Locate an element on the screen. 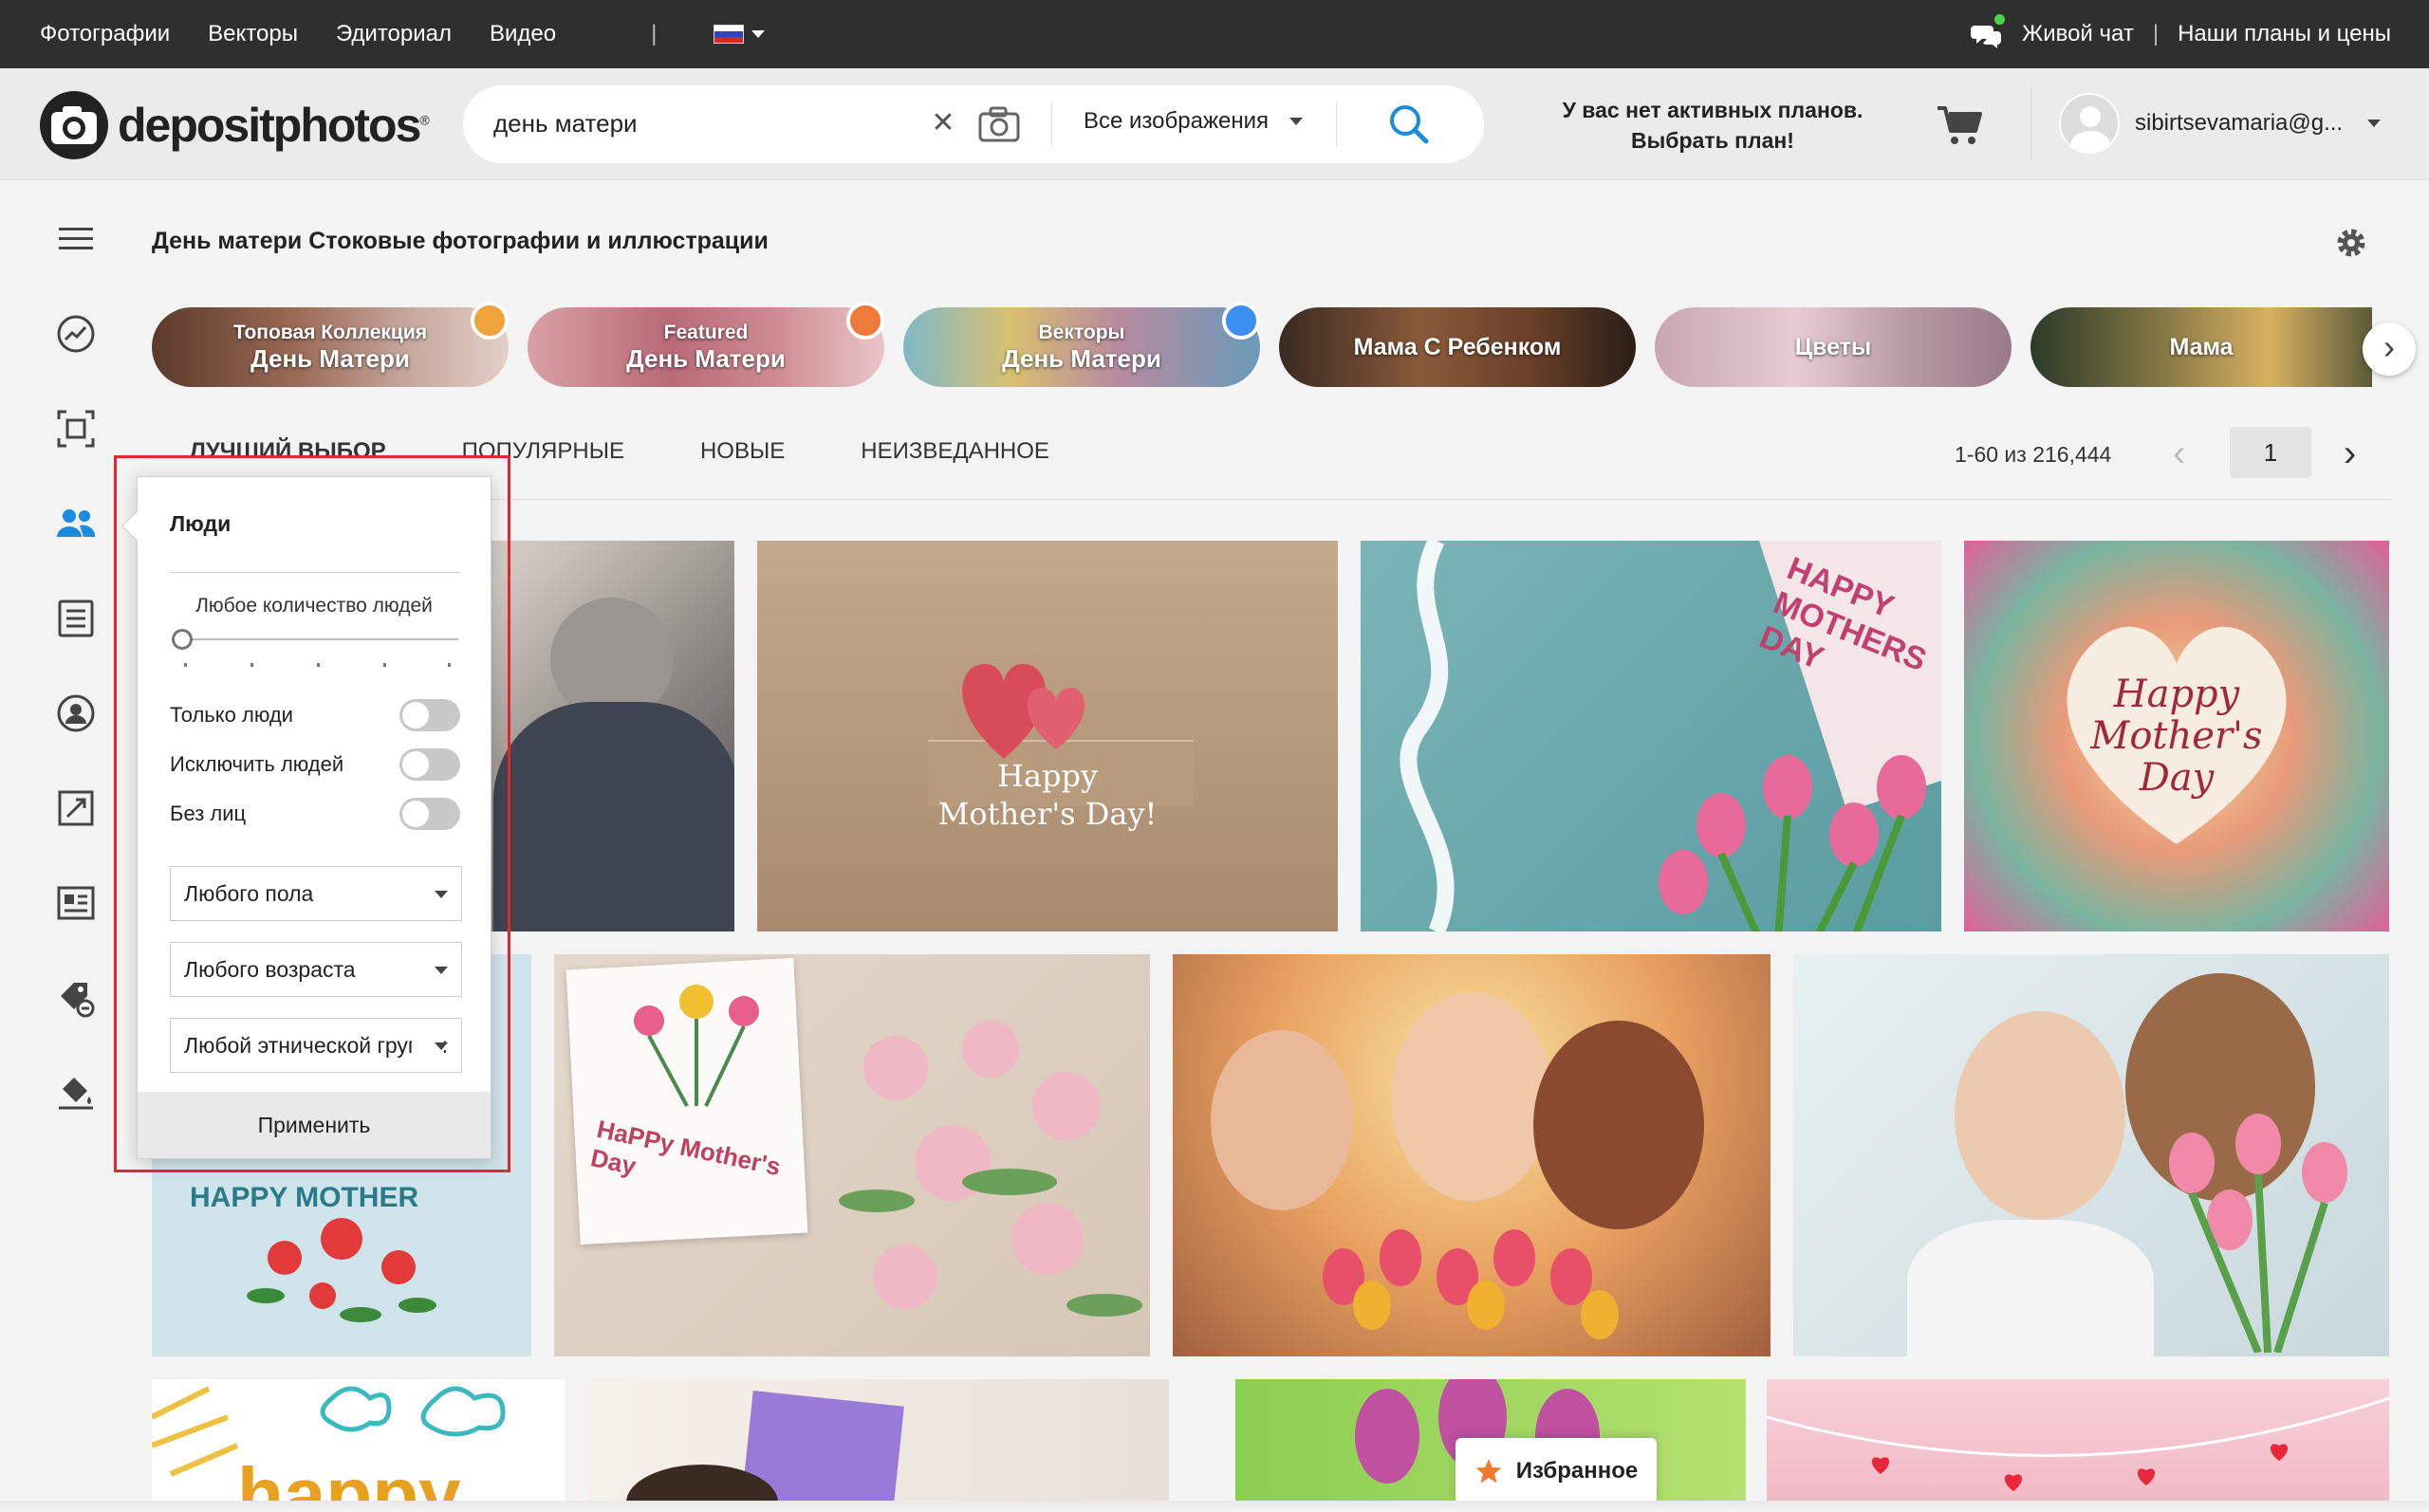 Image resolution: width=2429 pixels, height=1512 pixels. gear-icon is located at coordinates (2351, 243).